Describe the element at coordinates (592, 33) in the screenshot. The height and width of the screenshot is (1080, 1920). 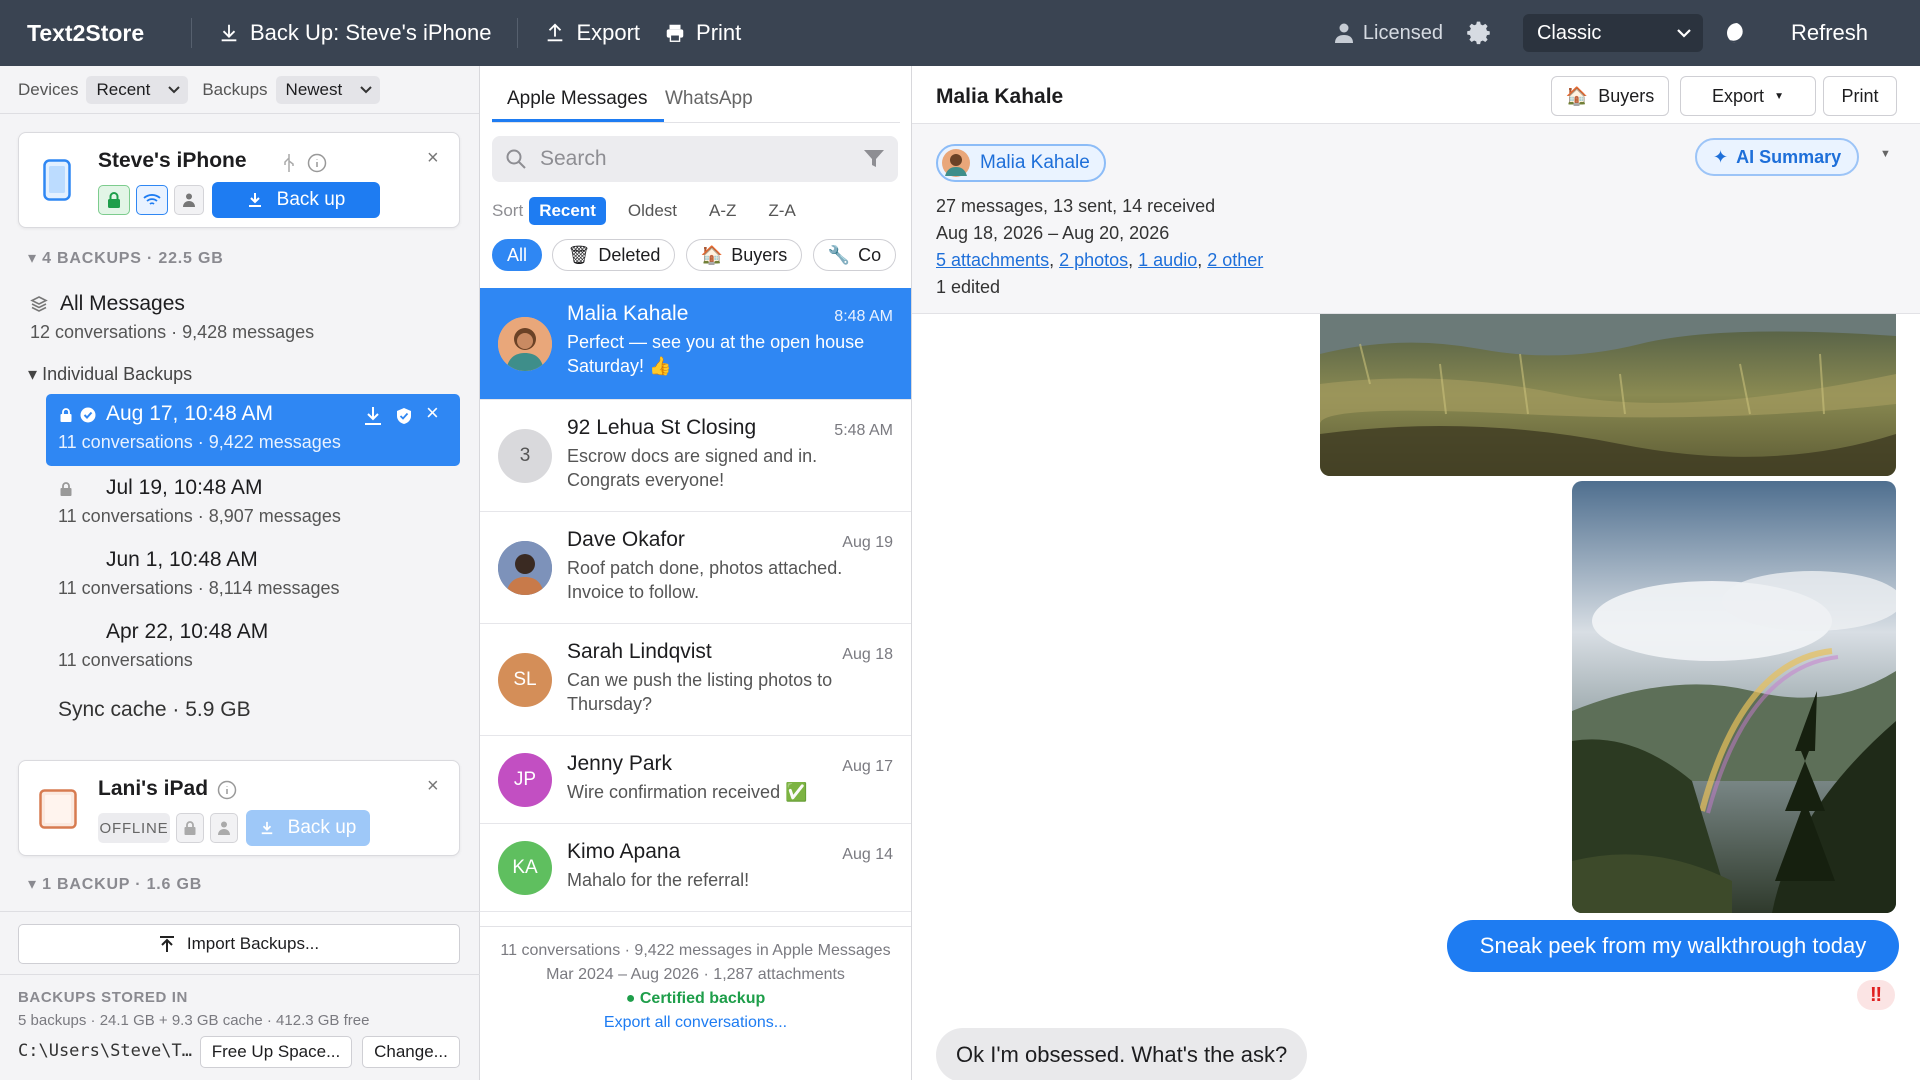
I see `export-button: Export` at that location.